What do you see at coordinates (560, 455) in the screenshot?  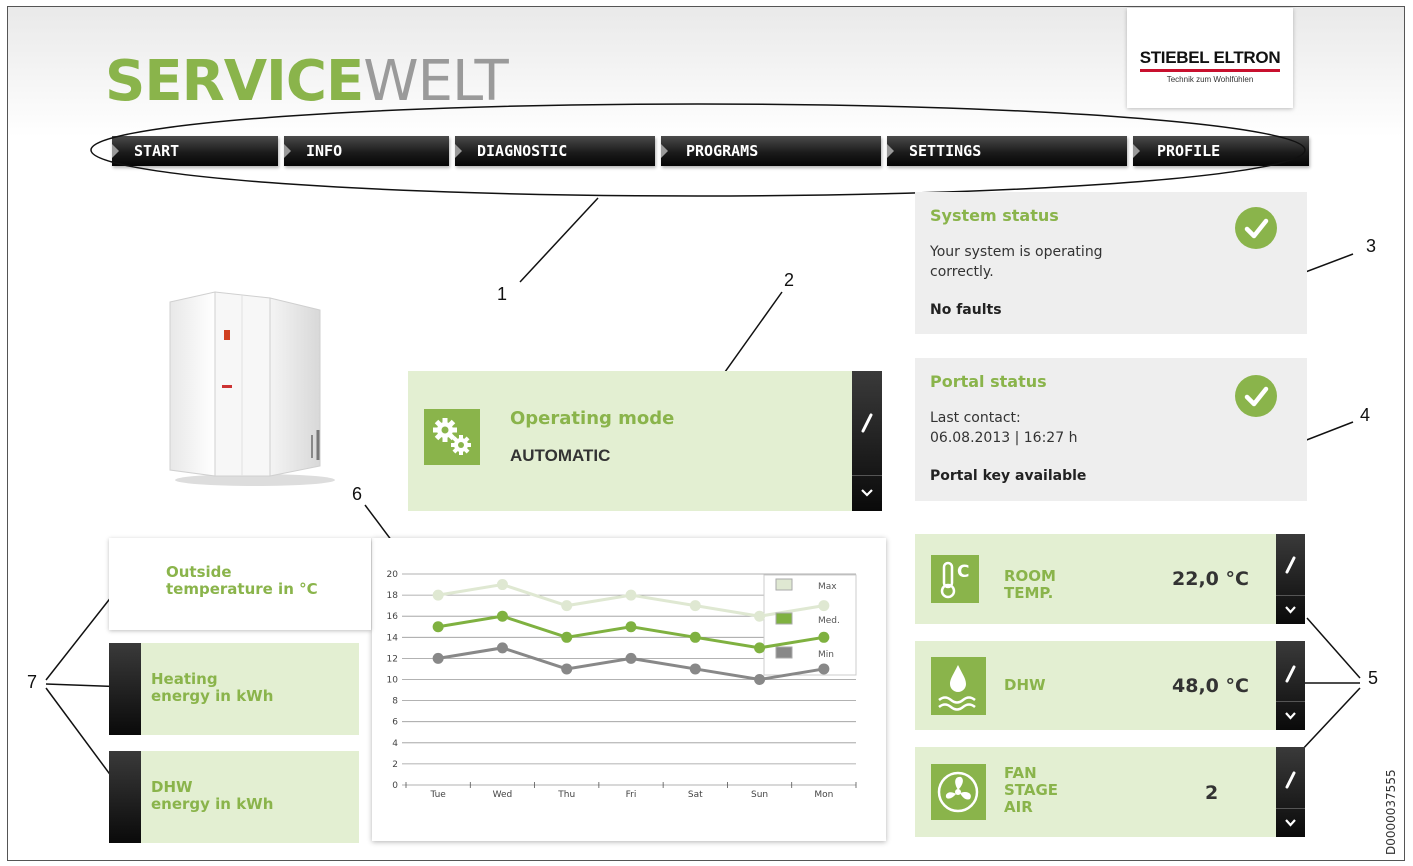 I see `operating-mode-value: AUTOMATIC` at bounding box center [560, 455].